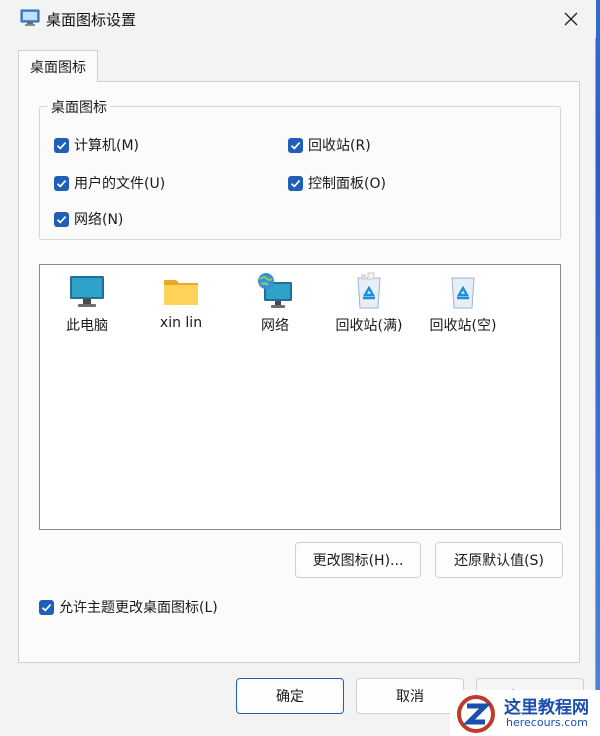  I want to click on list-item-user-folder: xin lin, so click(181, 306).